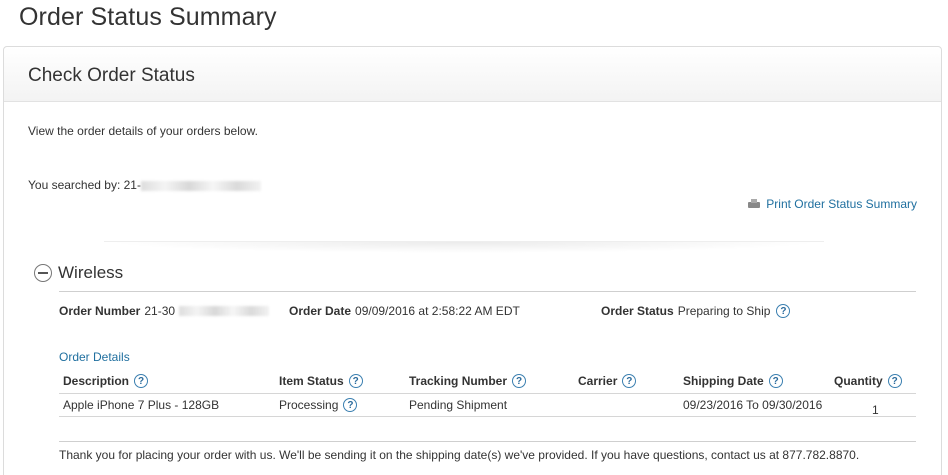 The width and height of the screenshot is (948, 475). I want to click on col-quantity: Quantity ?, so click(868, 381).